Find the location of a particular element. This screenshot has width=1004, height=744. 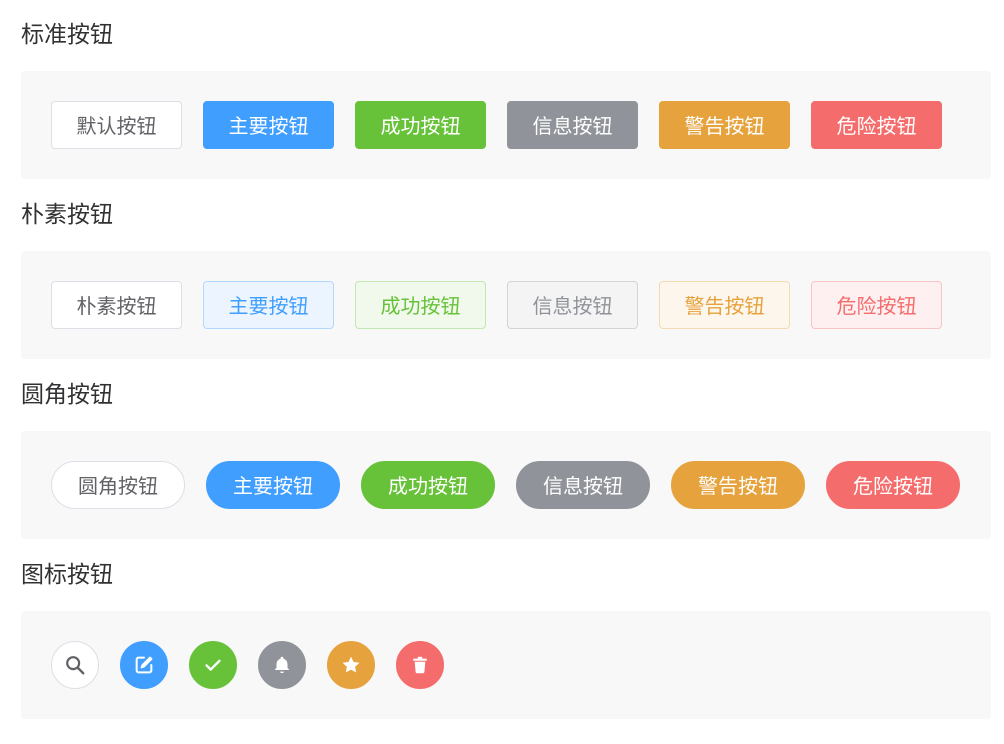

bell-button is located at coordinates (282, 665).